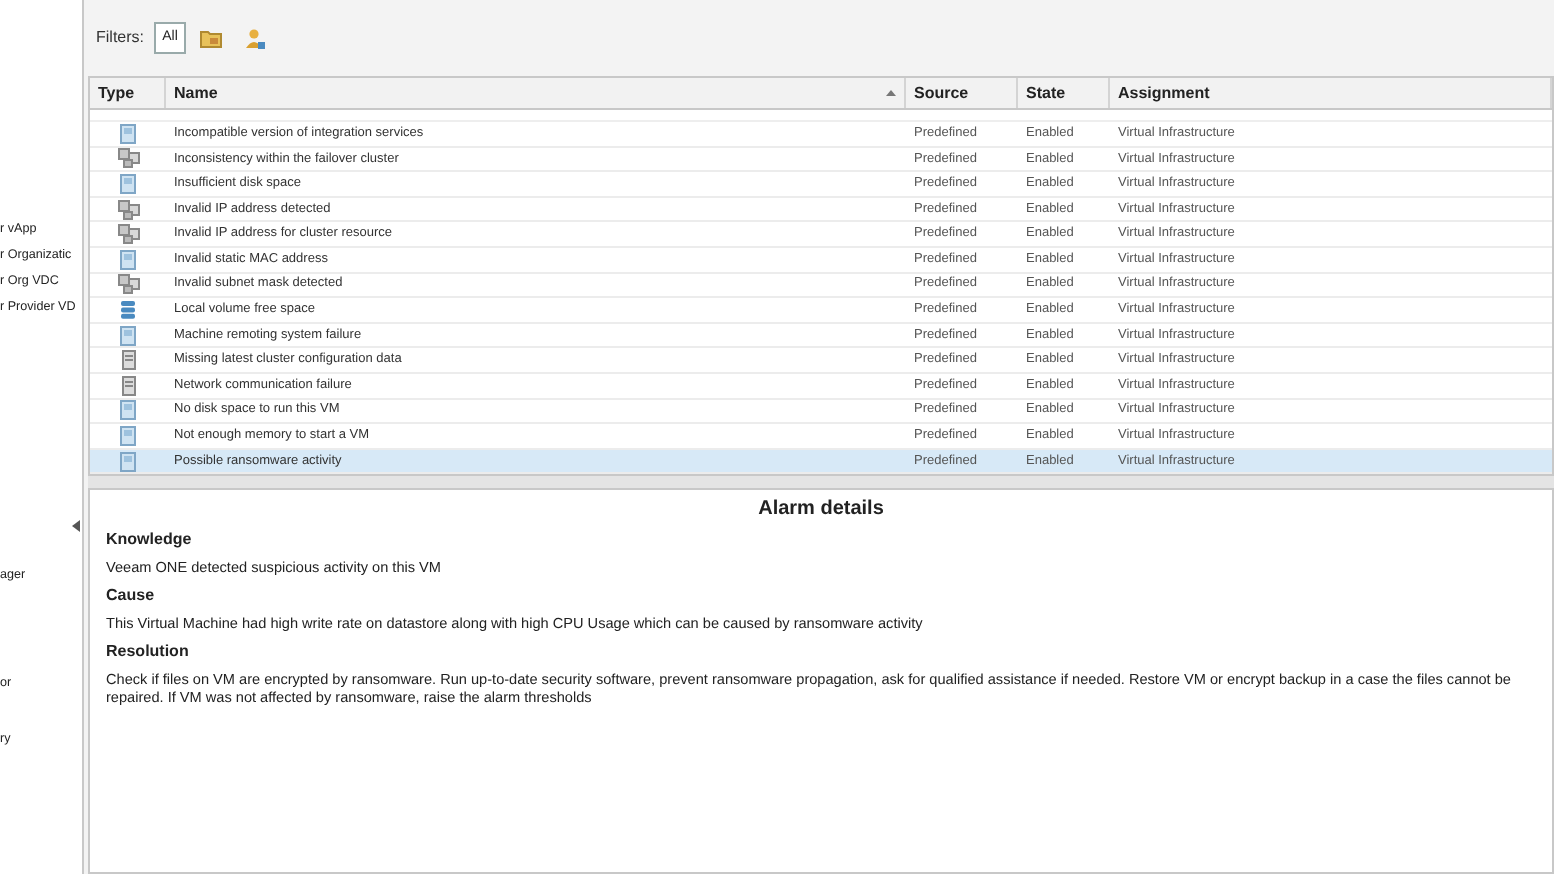 This screenshot has width=1554, height=874. Describe the element at coordinates (821, 510) in the screenshot. I see `details-title: Alarm details` at that location.